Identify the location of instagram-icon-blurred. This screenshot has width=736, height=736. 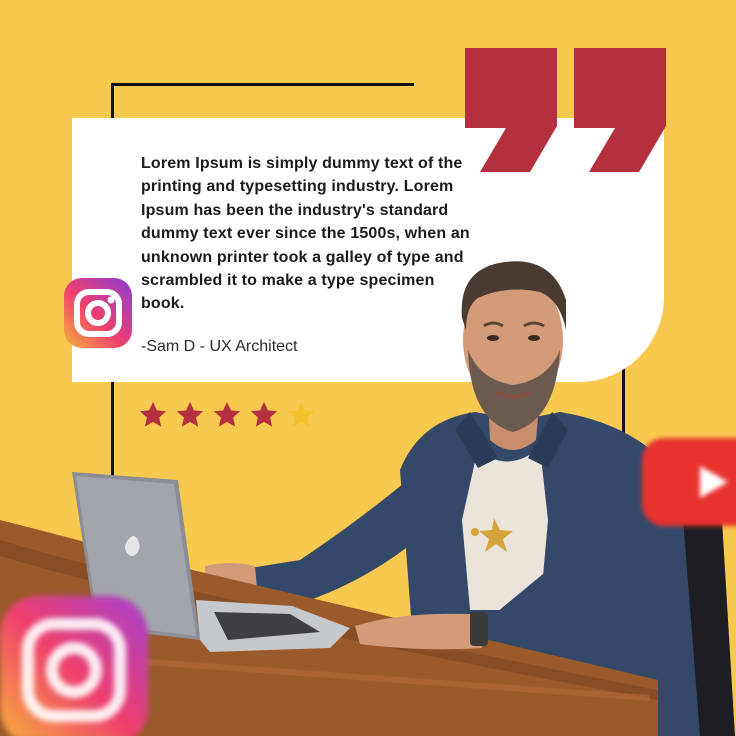
(74, 666).